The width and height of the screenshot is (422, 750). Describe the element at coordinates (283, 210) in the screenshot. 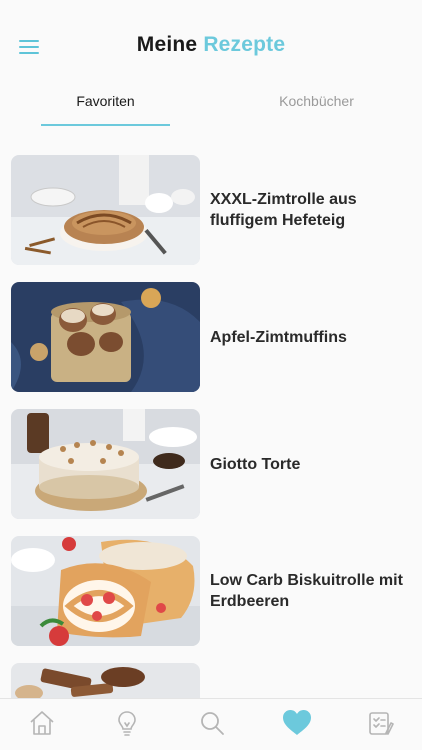

I see `recipe-title: XXXL-Zimtrolle aus fluffigem Hefeteig` at that location.